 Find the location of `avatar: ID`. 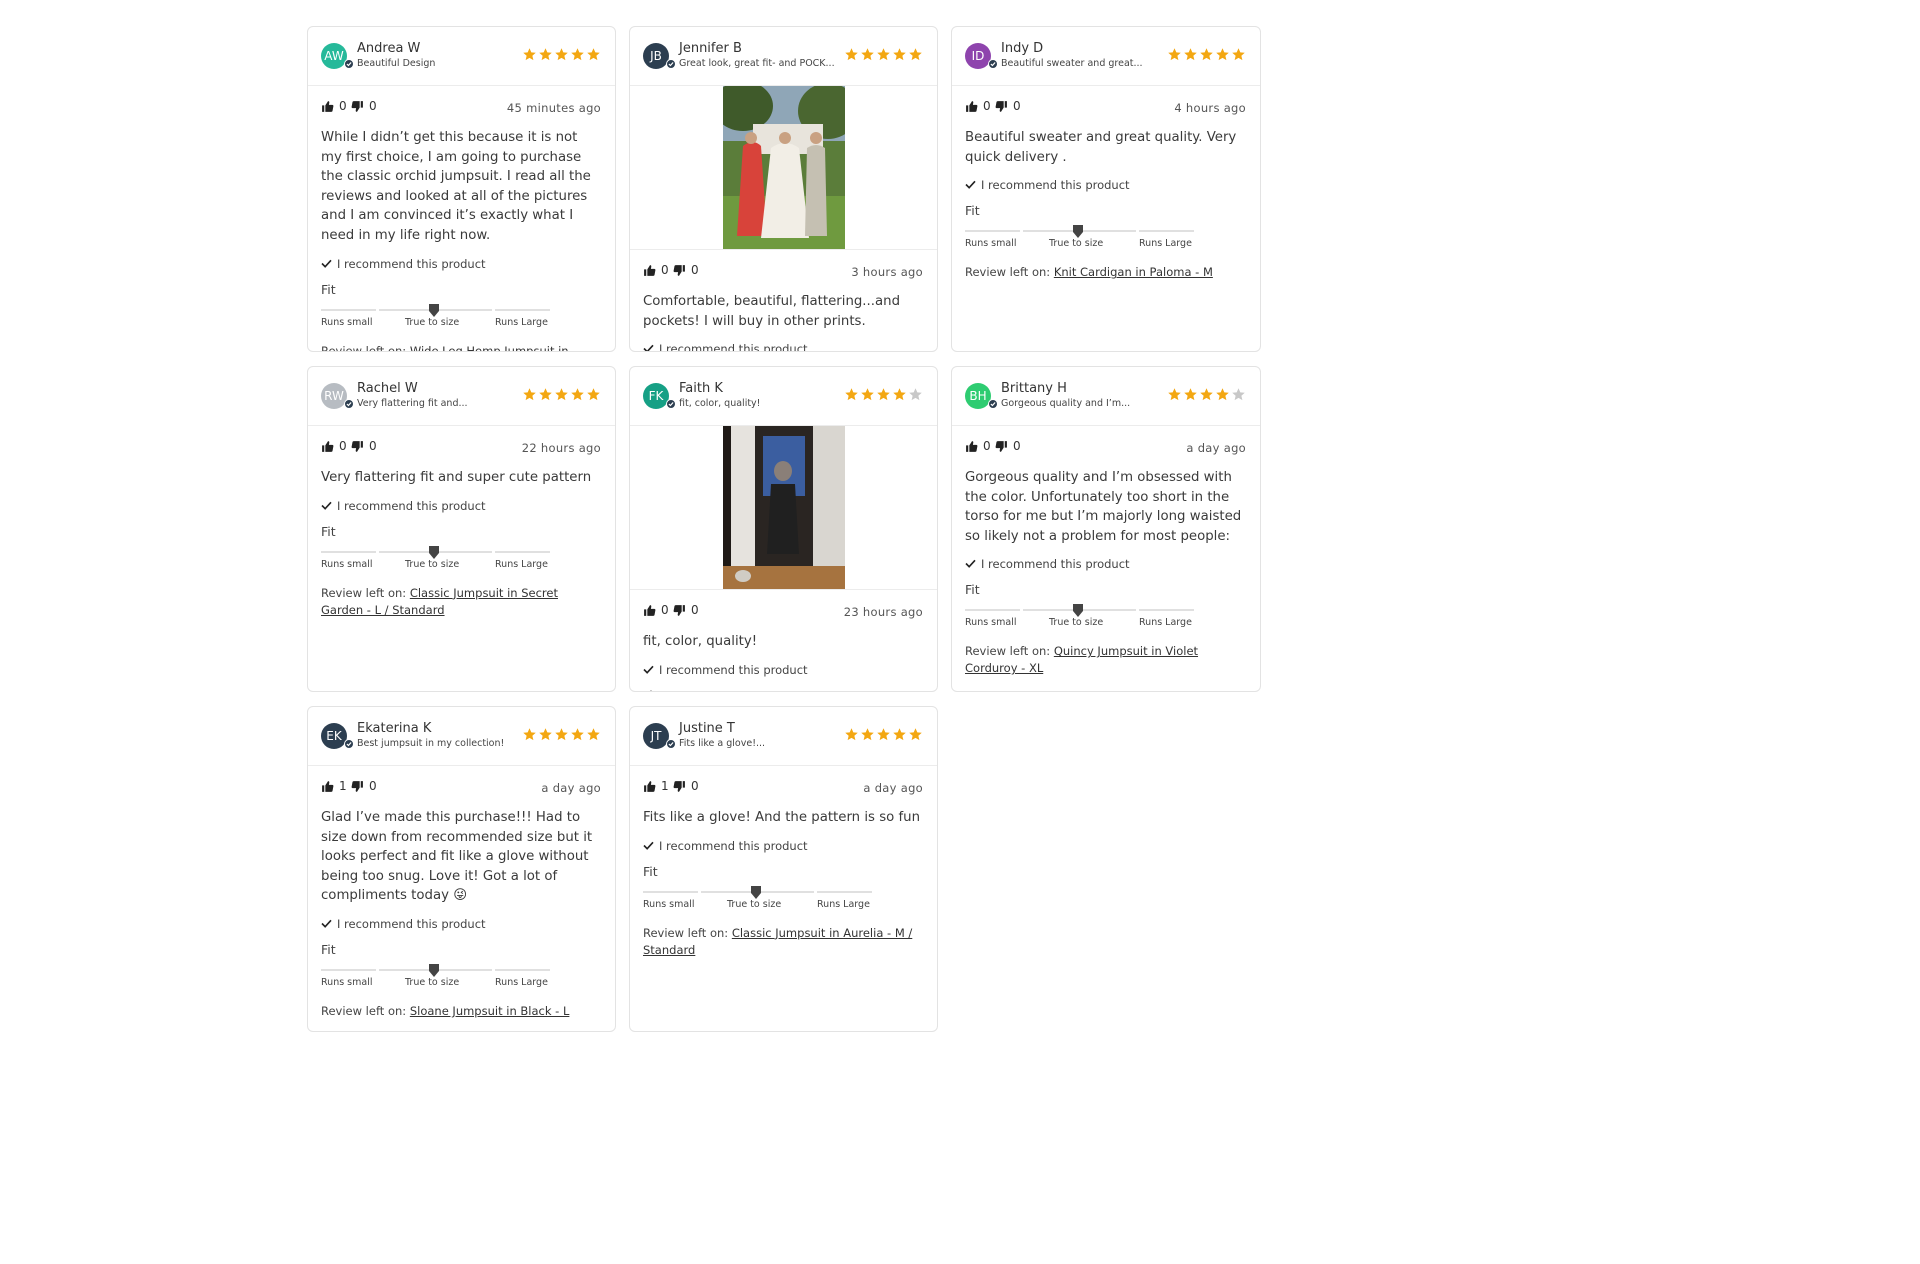

avatar: ID is located at coordinates (978, 56).